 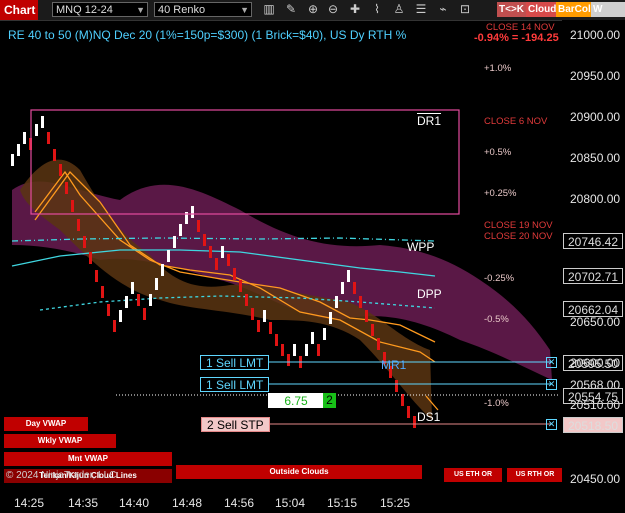 What do you see at coordinates (499, 278) in the screenshot?
I see `pct-label-minus025: -0.25%` at bounding box center [499, 278].